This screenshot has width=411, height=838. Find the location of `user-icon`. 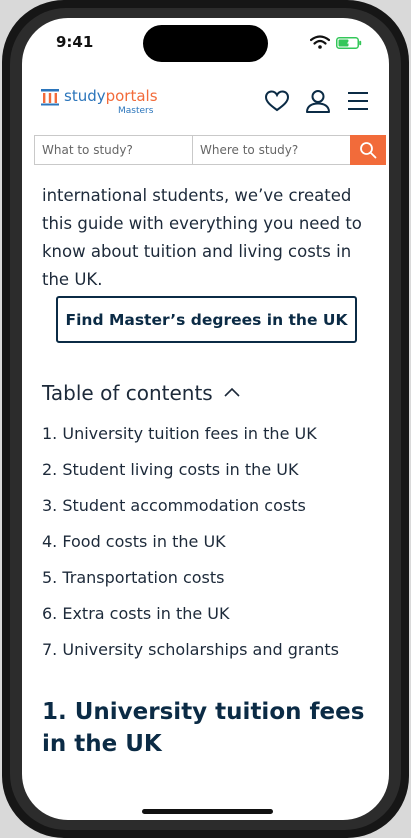

user-icon is located at coordinates (318, 101).